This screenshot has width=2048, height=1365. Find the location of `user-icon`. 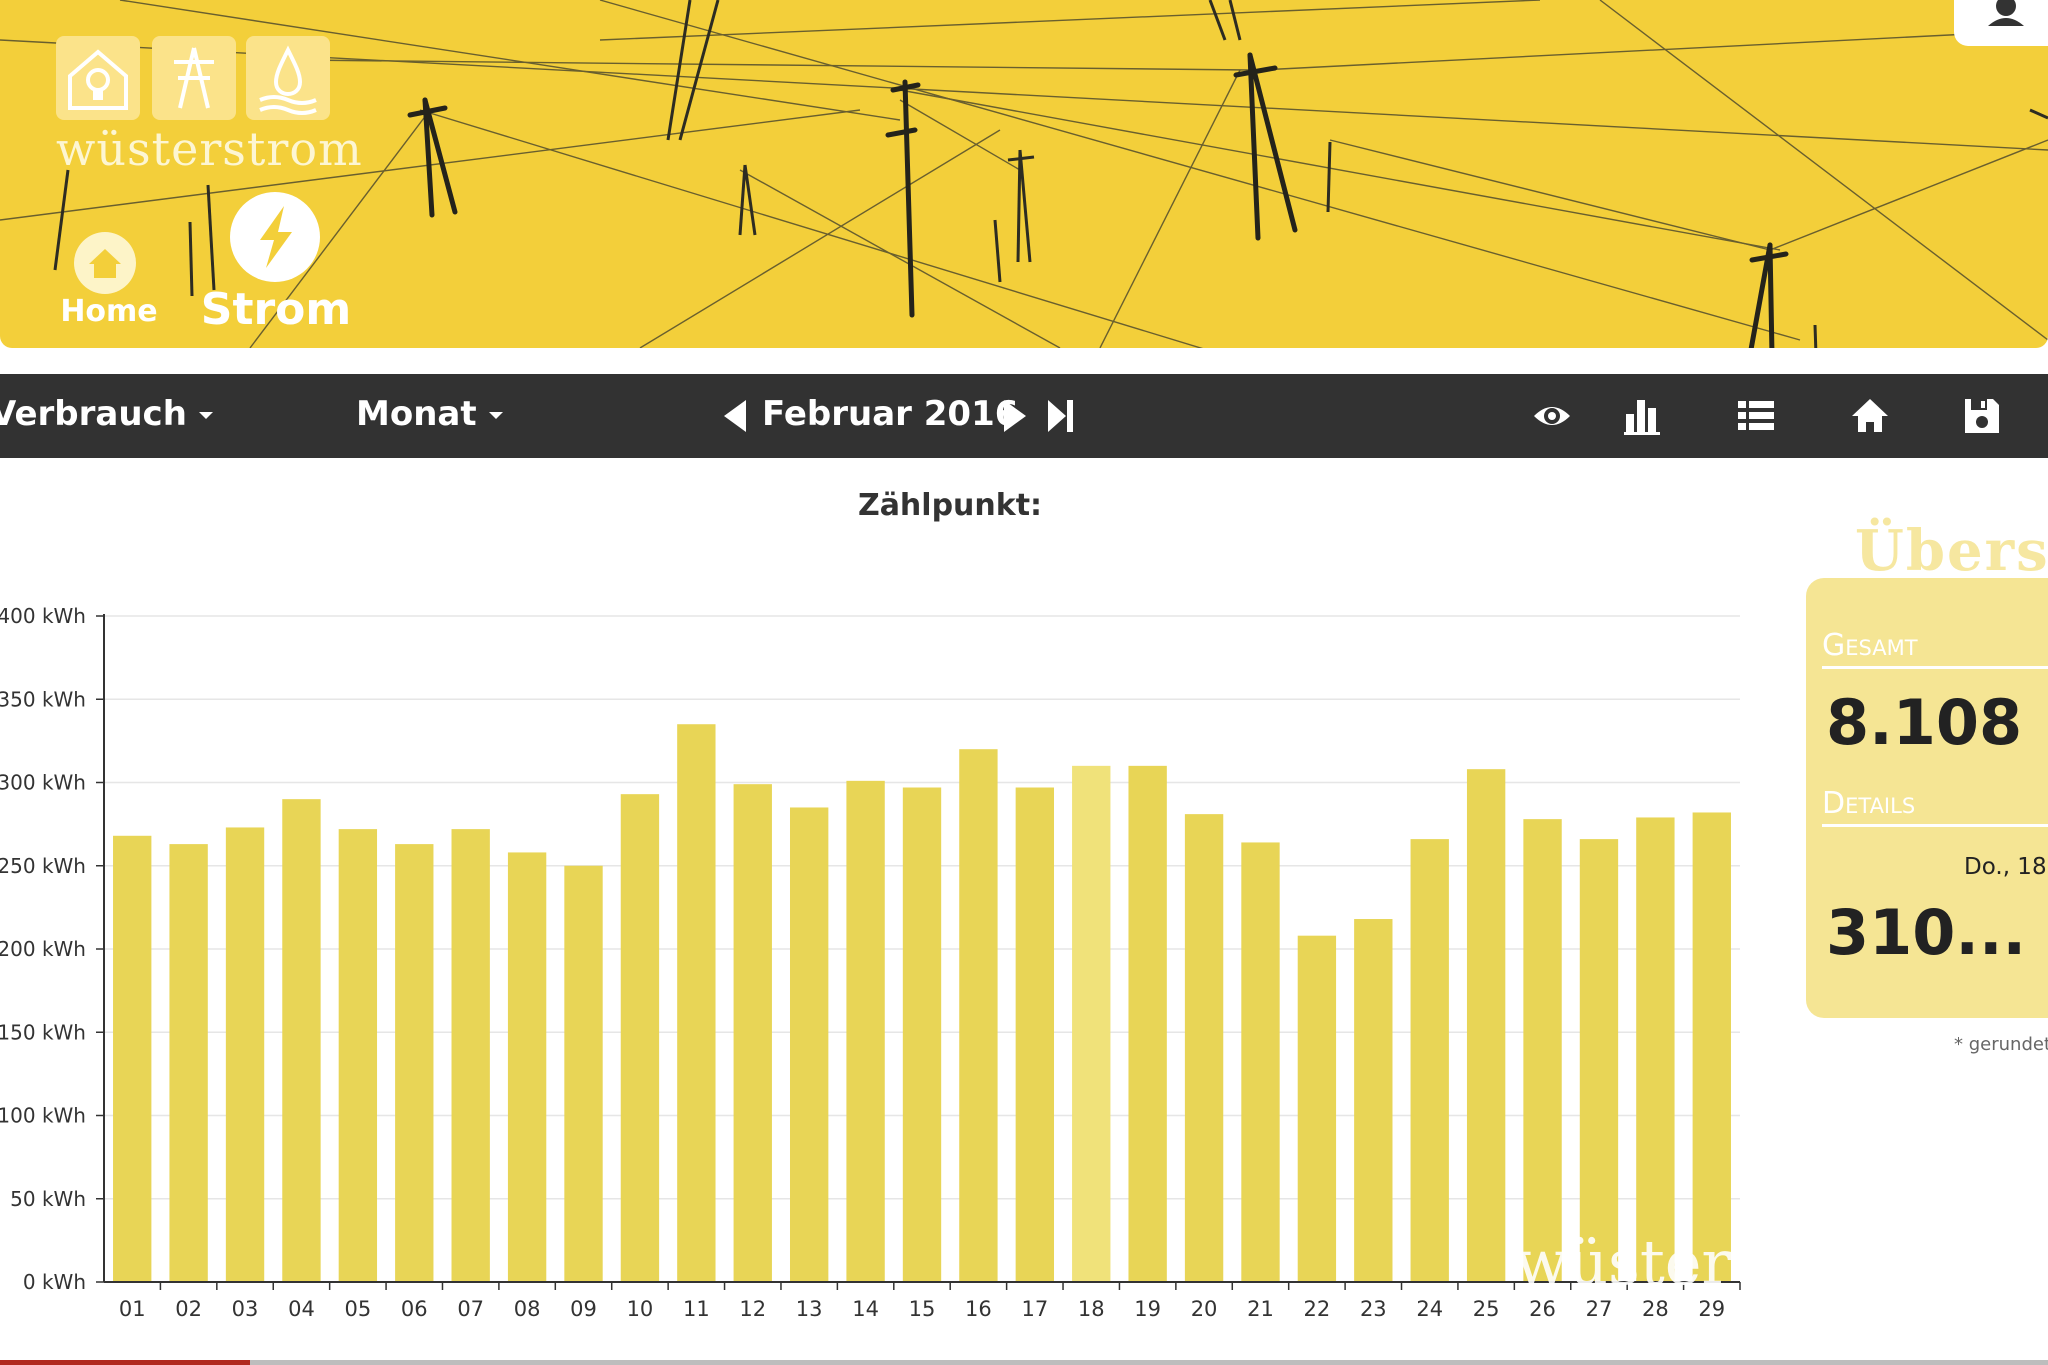

user-icon is located at coordinates (2006, 13).